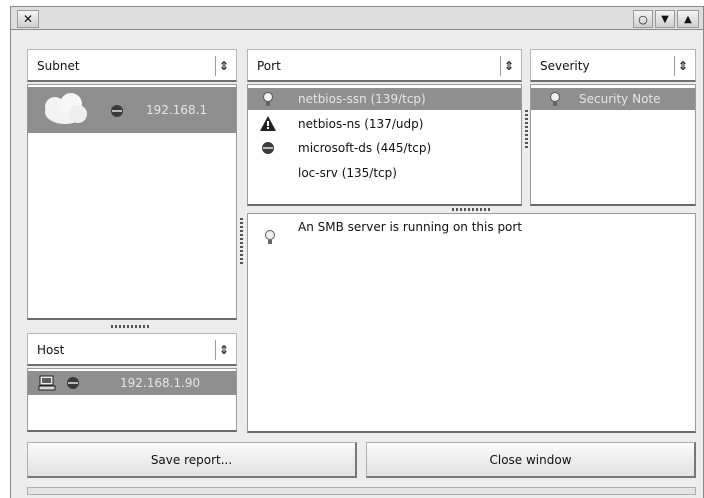 This screenshot has width=704, height=498. I want to click on status-strip, so click(361, 491).